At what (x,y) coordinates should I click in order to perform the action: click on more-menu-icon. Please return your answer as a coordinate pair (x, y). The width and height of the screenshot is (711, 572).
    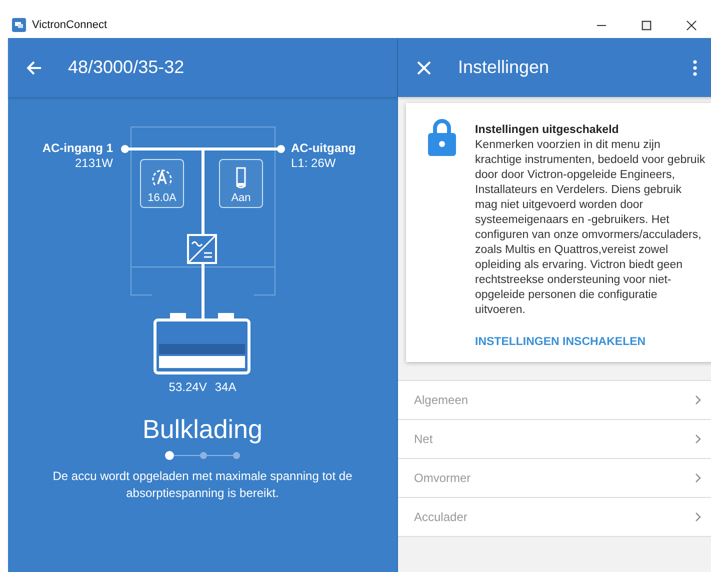
    Looking at the image, I should click on (695, 68).